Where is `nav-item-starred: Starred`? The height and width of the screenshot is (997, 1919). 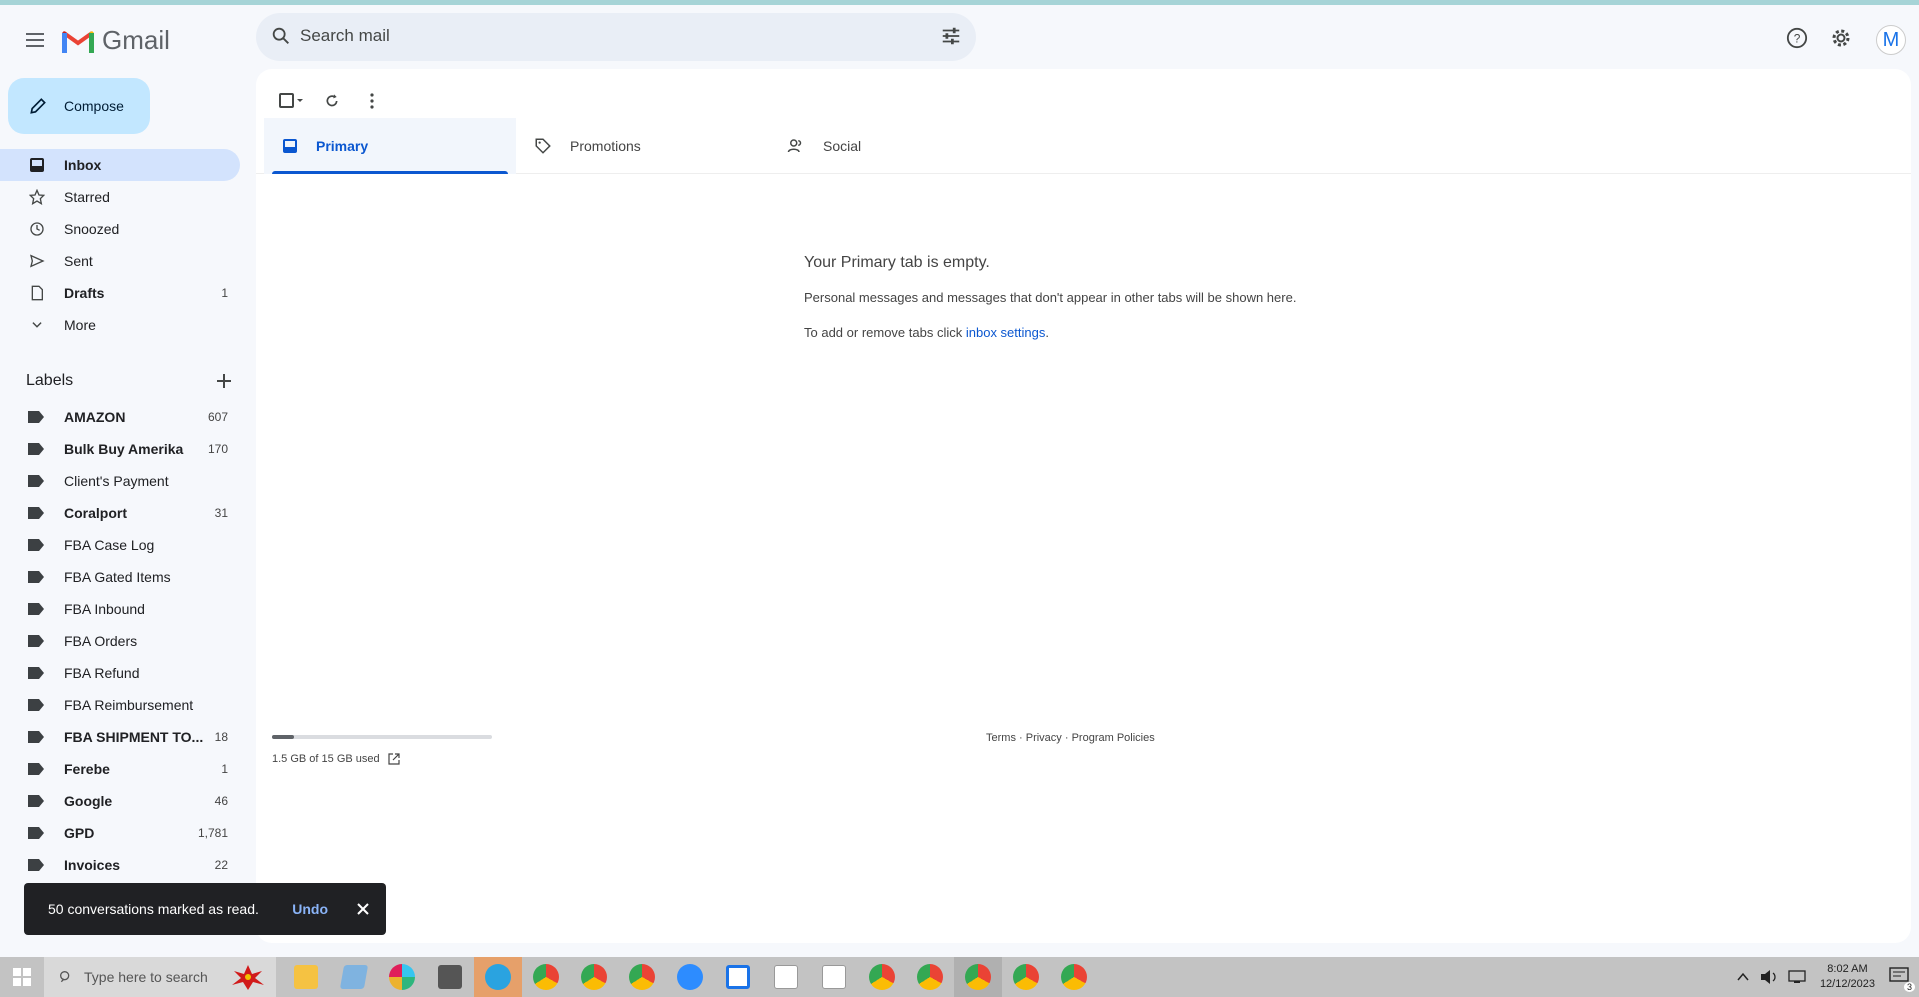
nav-item-starred: Starred is located at coordinates (120, 197).